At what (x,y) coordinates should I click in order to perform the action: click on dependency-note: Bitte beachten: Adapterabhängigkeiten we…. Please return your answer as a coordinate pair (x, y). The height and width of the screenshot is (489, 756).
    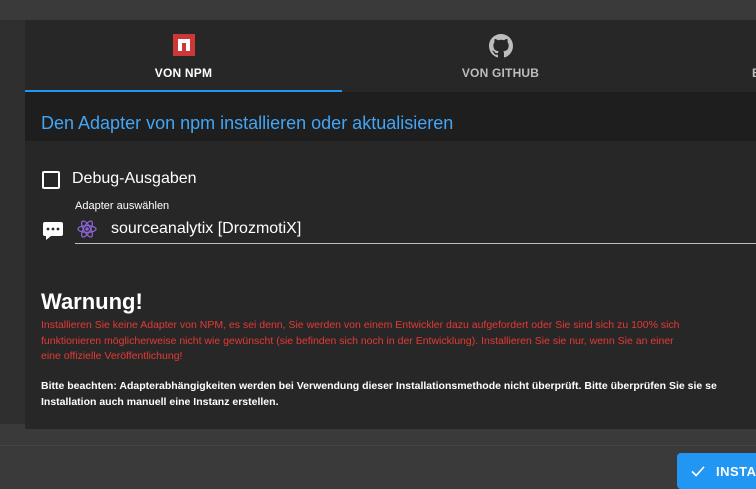
    Looking at the image, I should click on (398, 394).